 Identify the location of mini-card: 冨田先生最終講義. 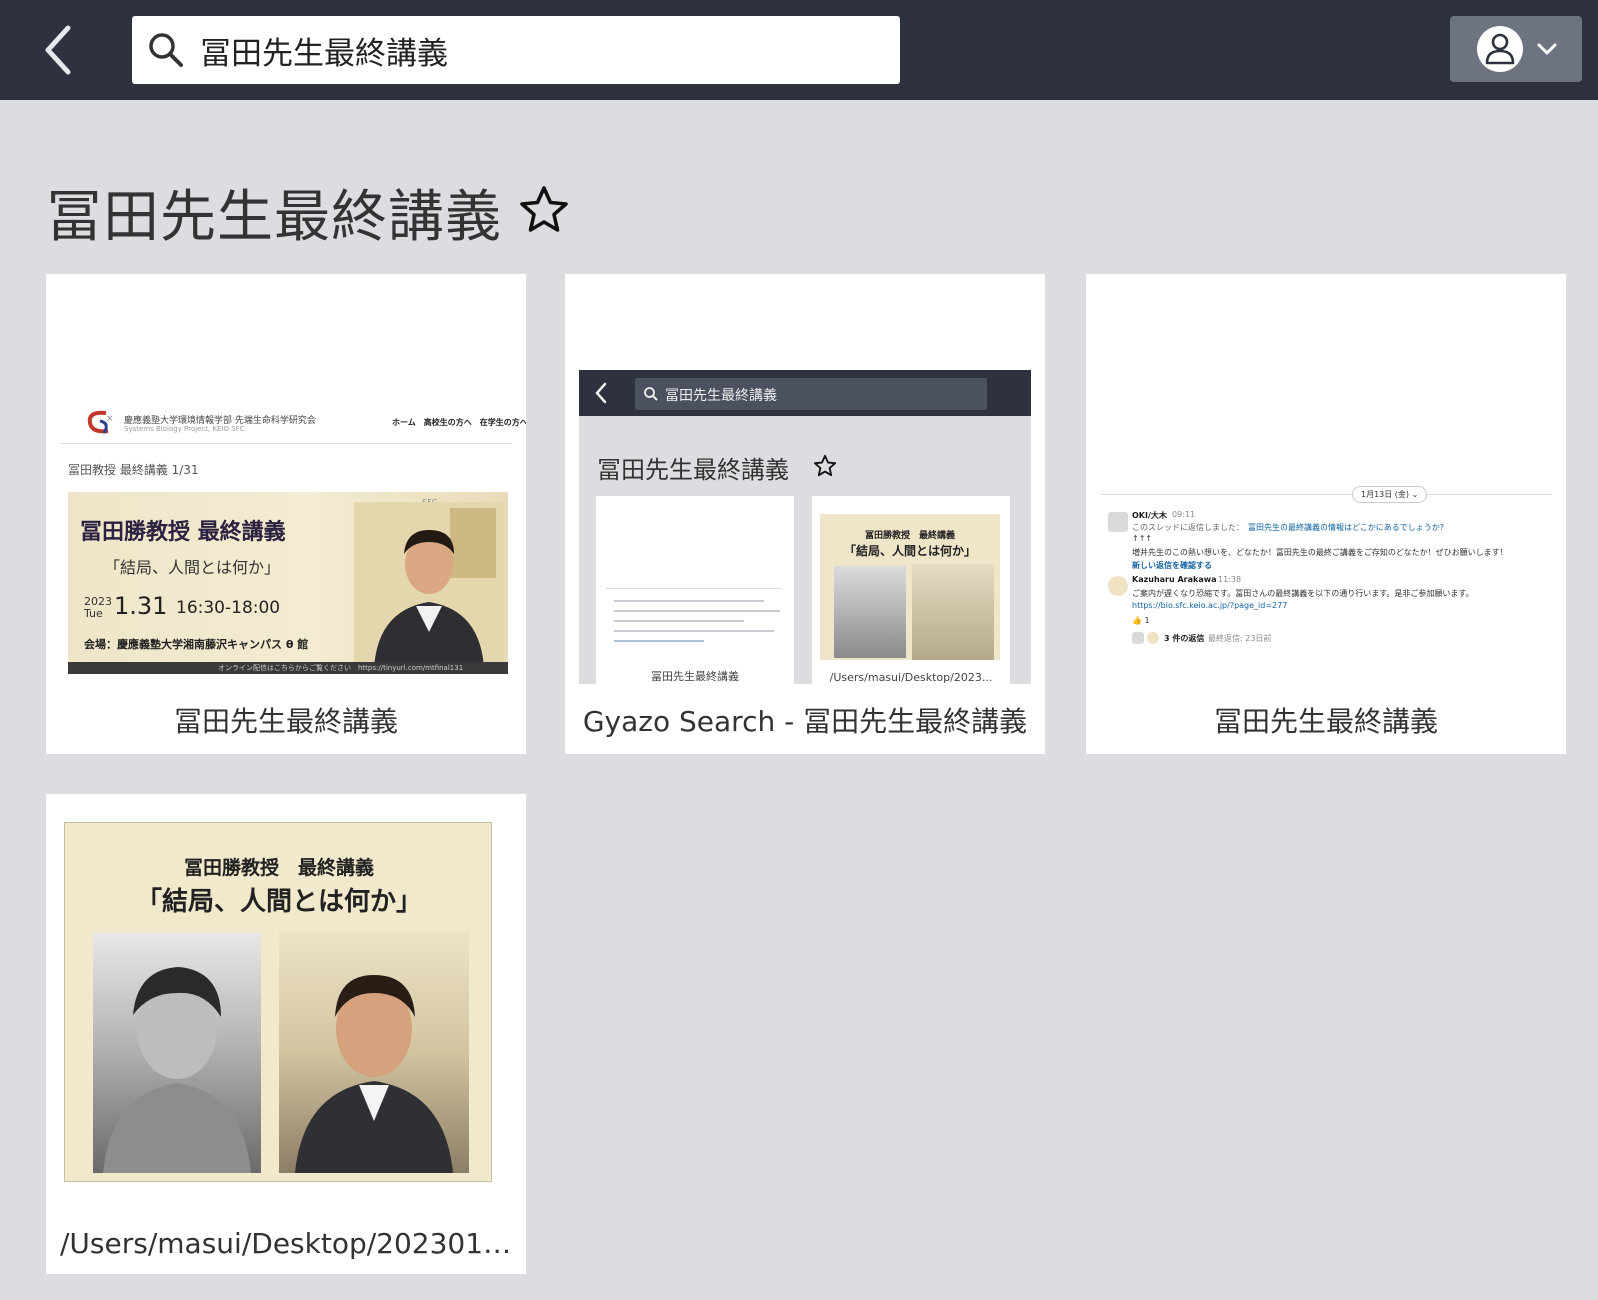
(695, 590).